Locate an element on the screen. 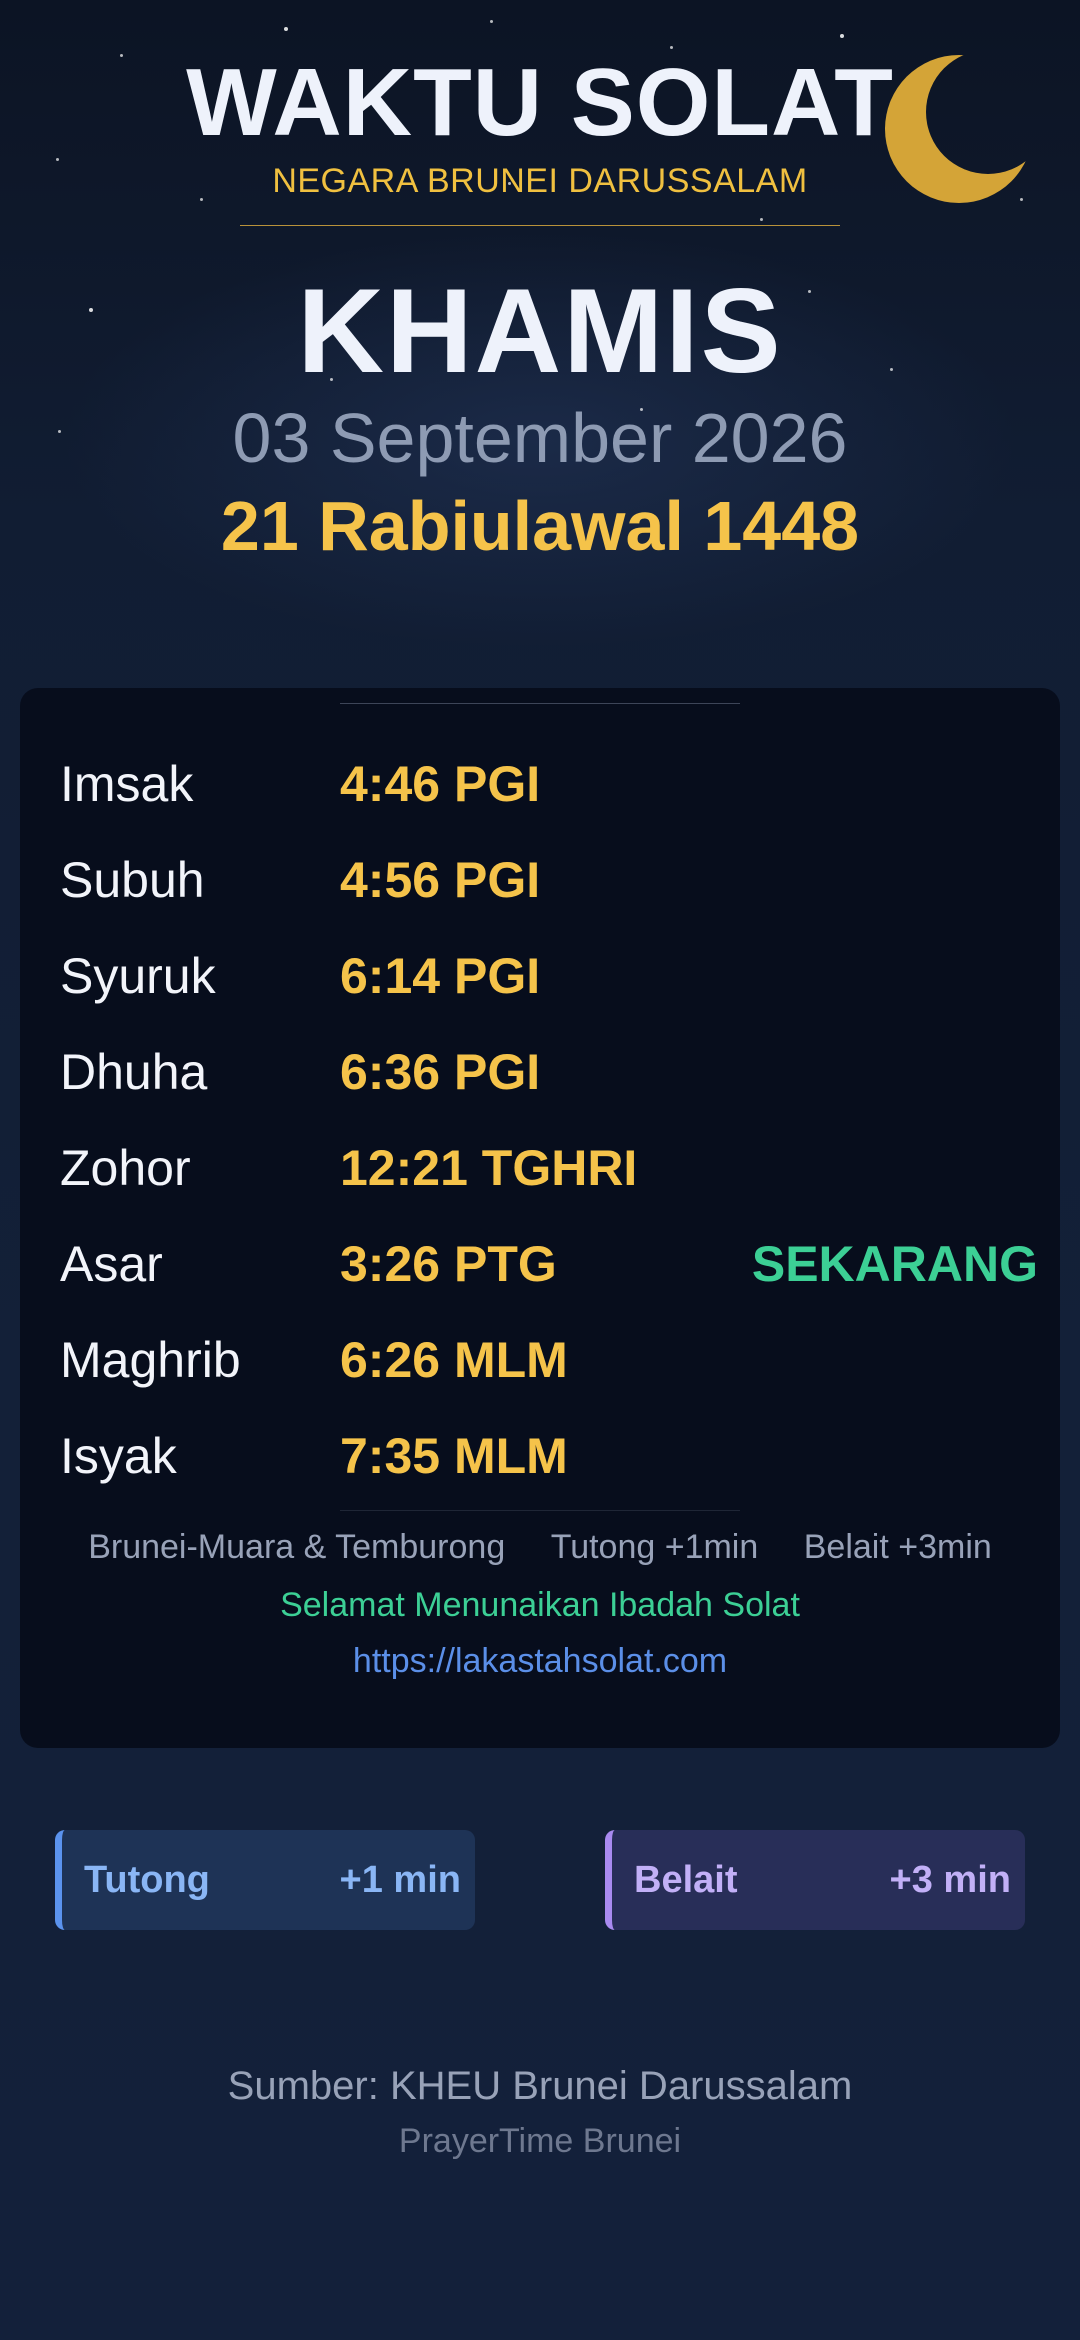 This screenshot has width=1080, height=2340. prayer-time: 12:21 TGHRI is located at coordinates (489, 1168).